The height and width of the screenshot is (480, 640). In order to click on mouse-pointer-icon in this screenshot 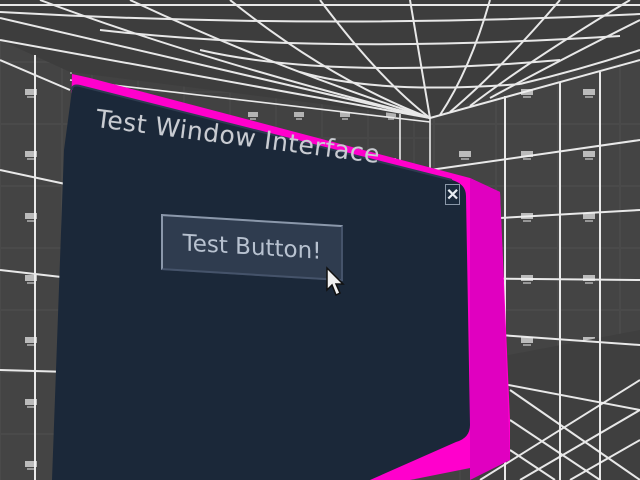, I will do `click(335, 281)`.